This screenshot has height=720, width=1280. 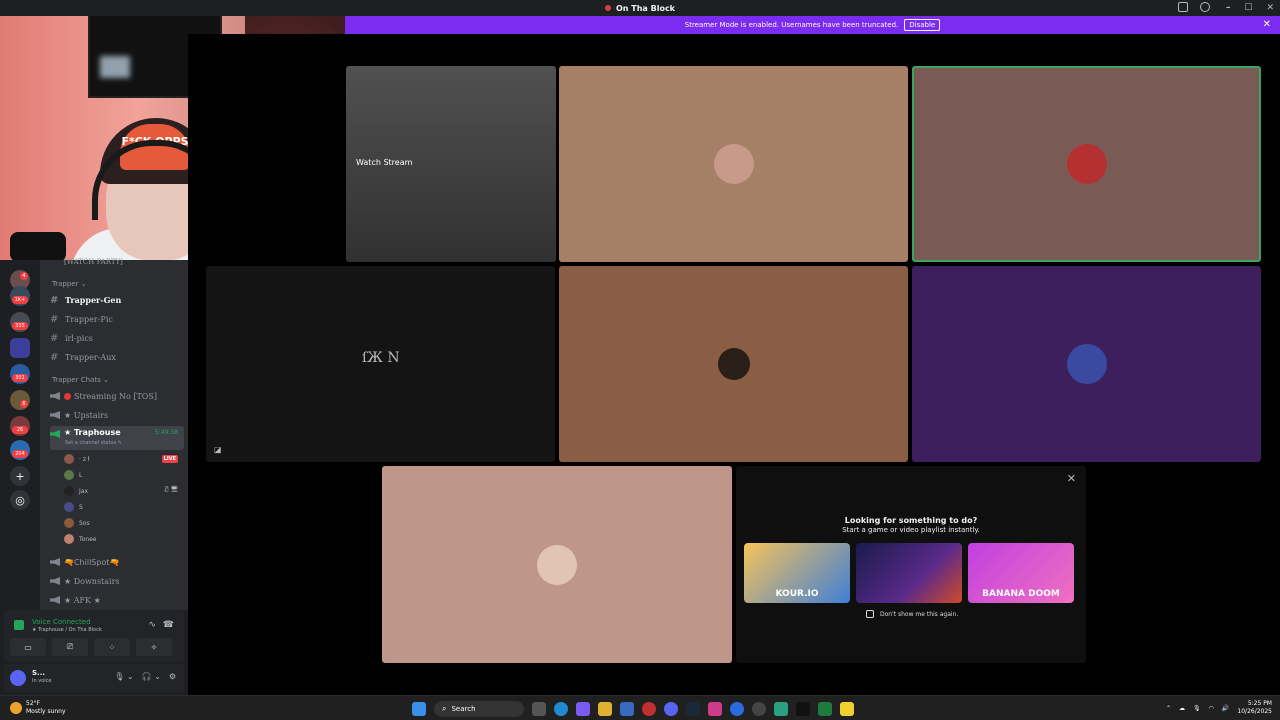 I want to click on file-explorer-icon, so click(x=605, y=709).